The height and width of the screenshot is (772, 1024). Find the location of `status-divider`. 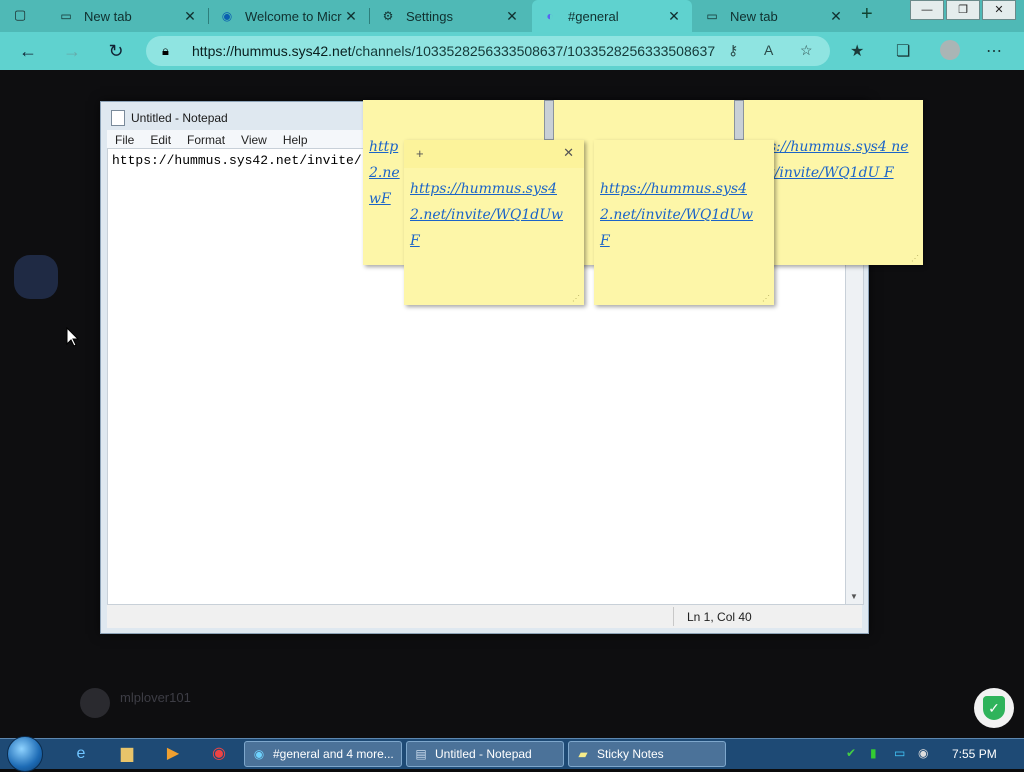

status-divider is located at coordinates (673, 616).